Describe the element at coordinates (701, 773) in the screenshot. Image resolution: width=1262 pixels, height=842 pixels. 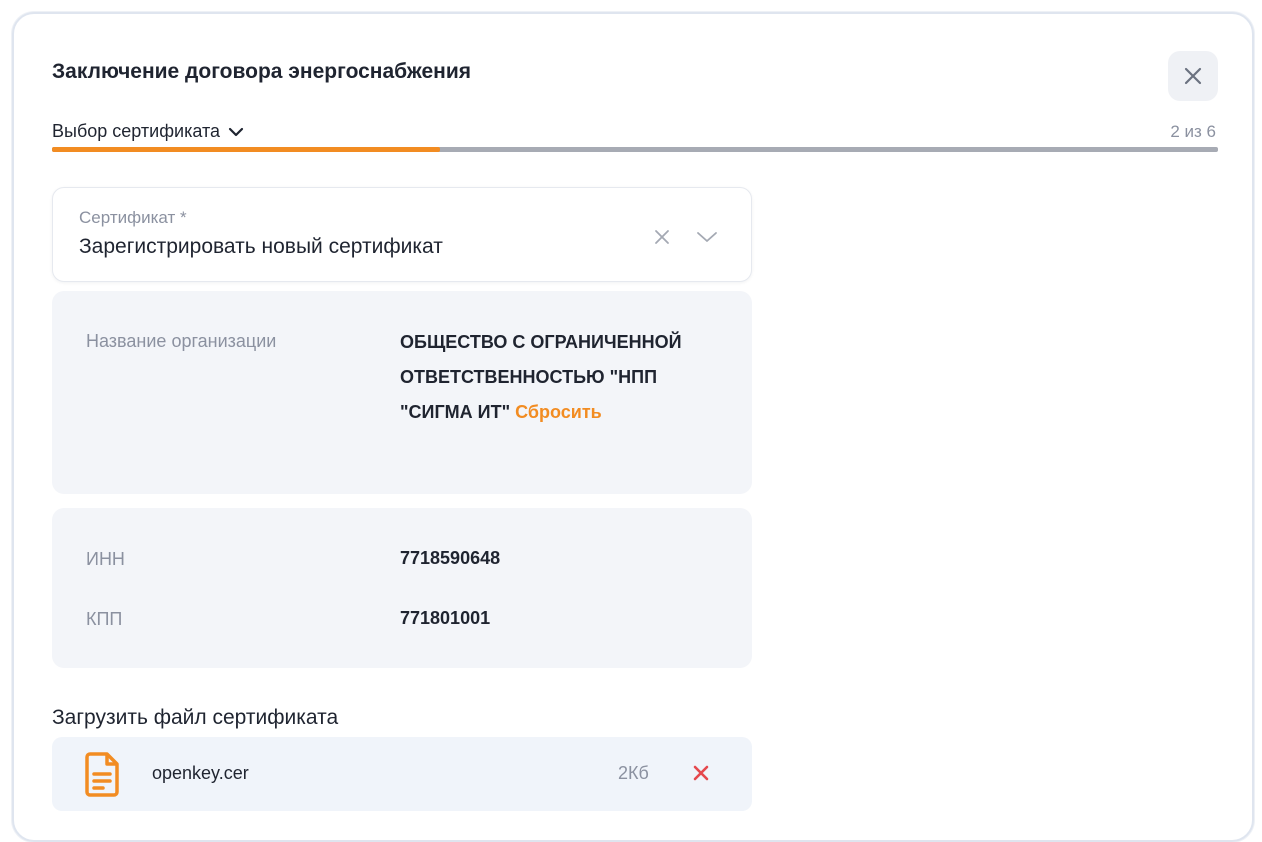
I see `remove-icon` at that location.